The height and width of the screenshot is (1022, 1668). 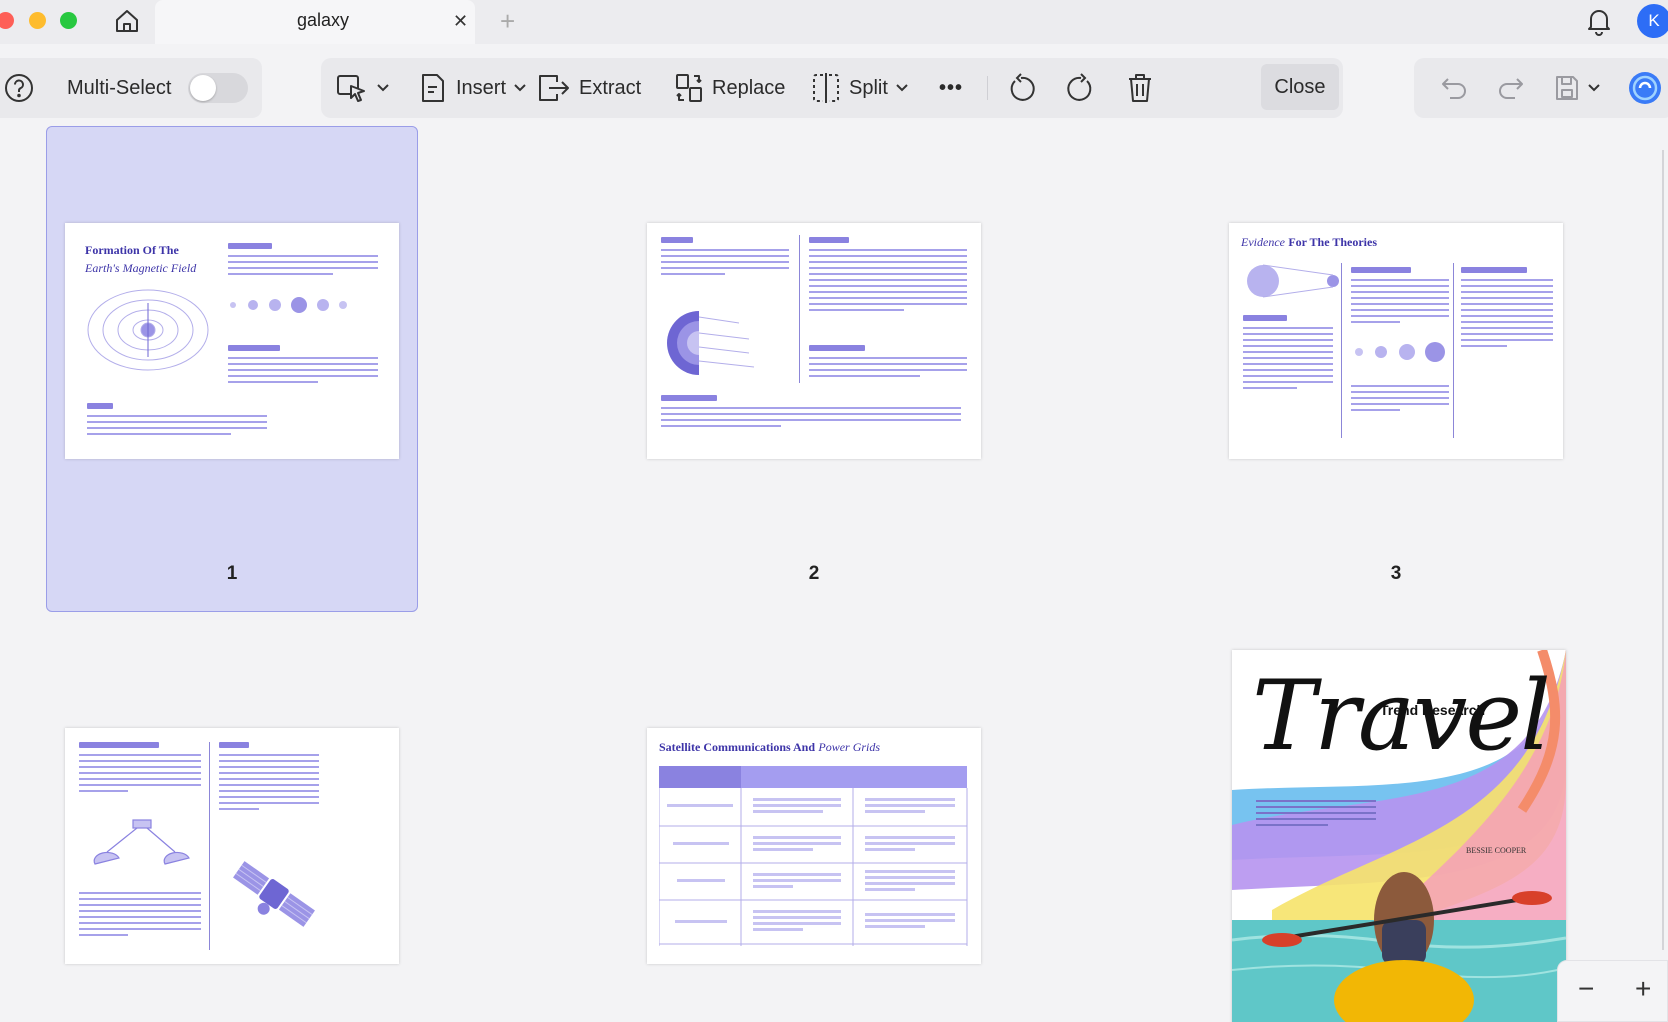 I want to click on cover-body-text, so click(x=1316, y=815).